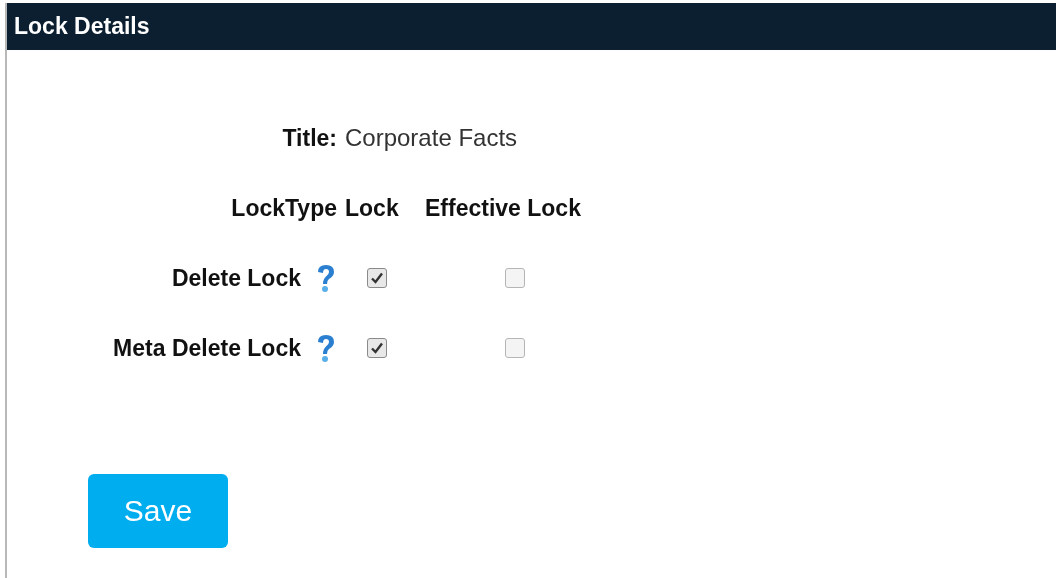 Image resolution: width=1056 pixels, height=578 pixels. Describe the element at coordinates (207, 348) in the screenshot. I see `lock-type-label: Meta Delete Lock` at that location.